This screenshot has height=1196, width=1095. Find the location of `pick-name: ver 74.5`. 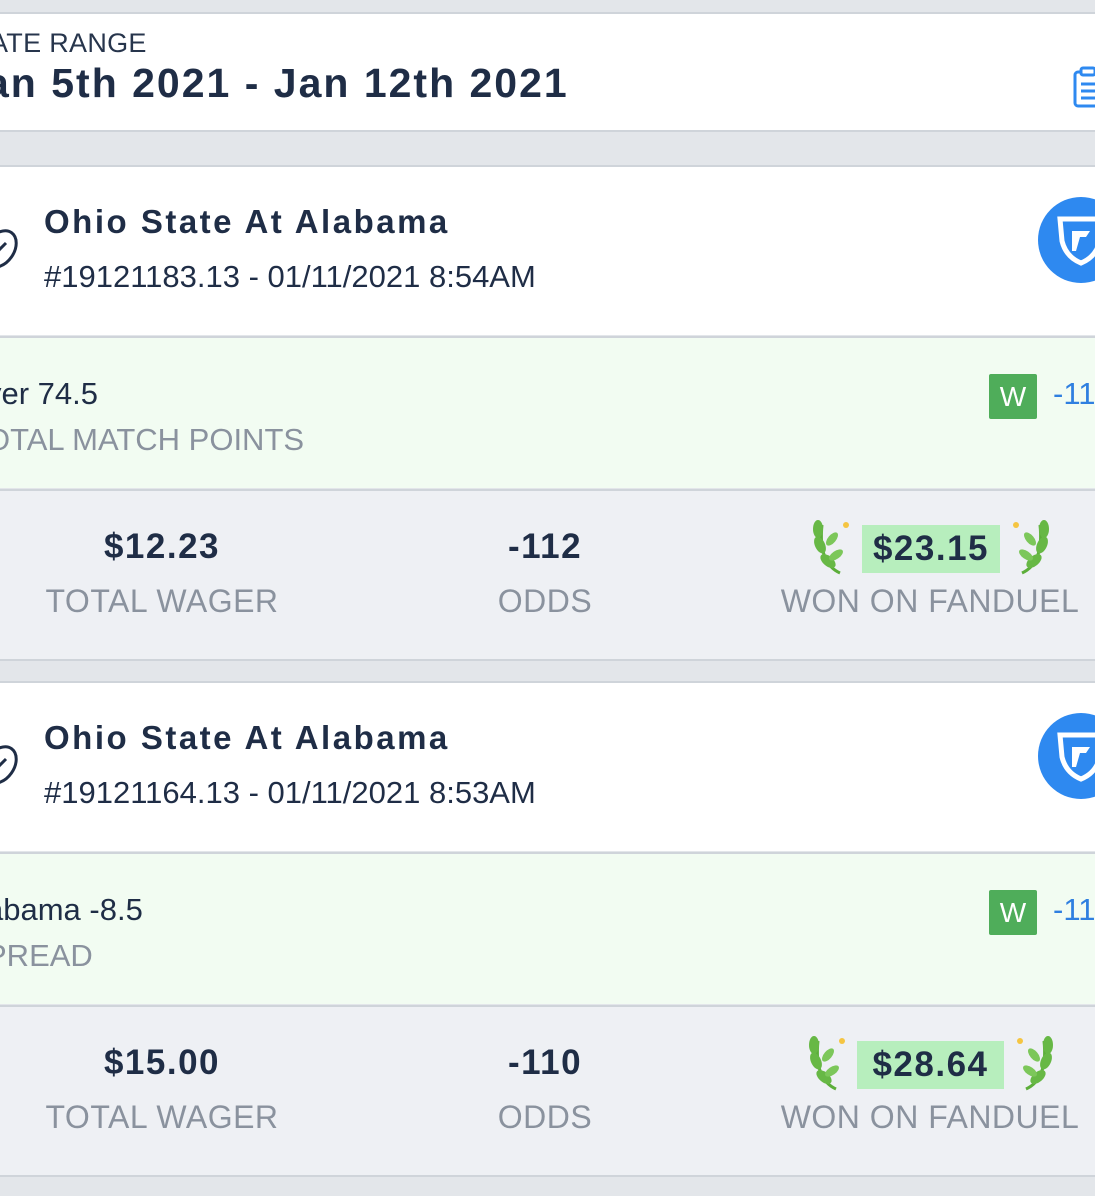

pick-name: ver 74.5 is located at coordinates (49, 393).